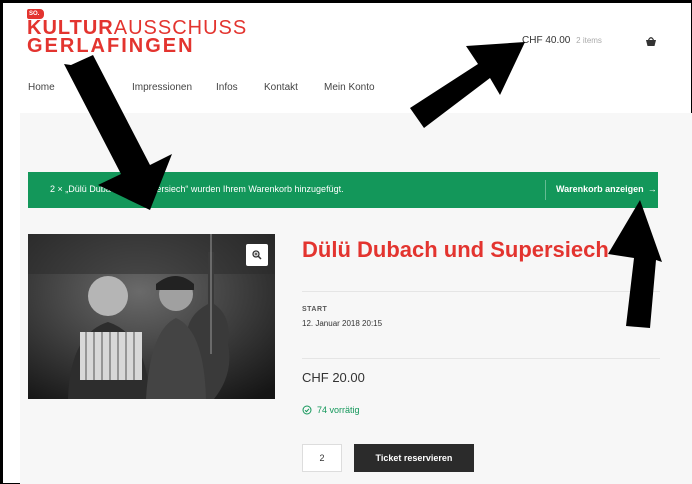 This screenshot has height=484, width=692. What do you see at coordinates (545, 190) in the screenshot?
I see `notice-divider` at bounding box center [545, 190].